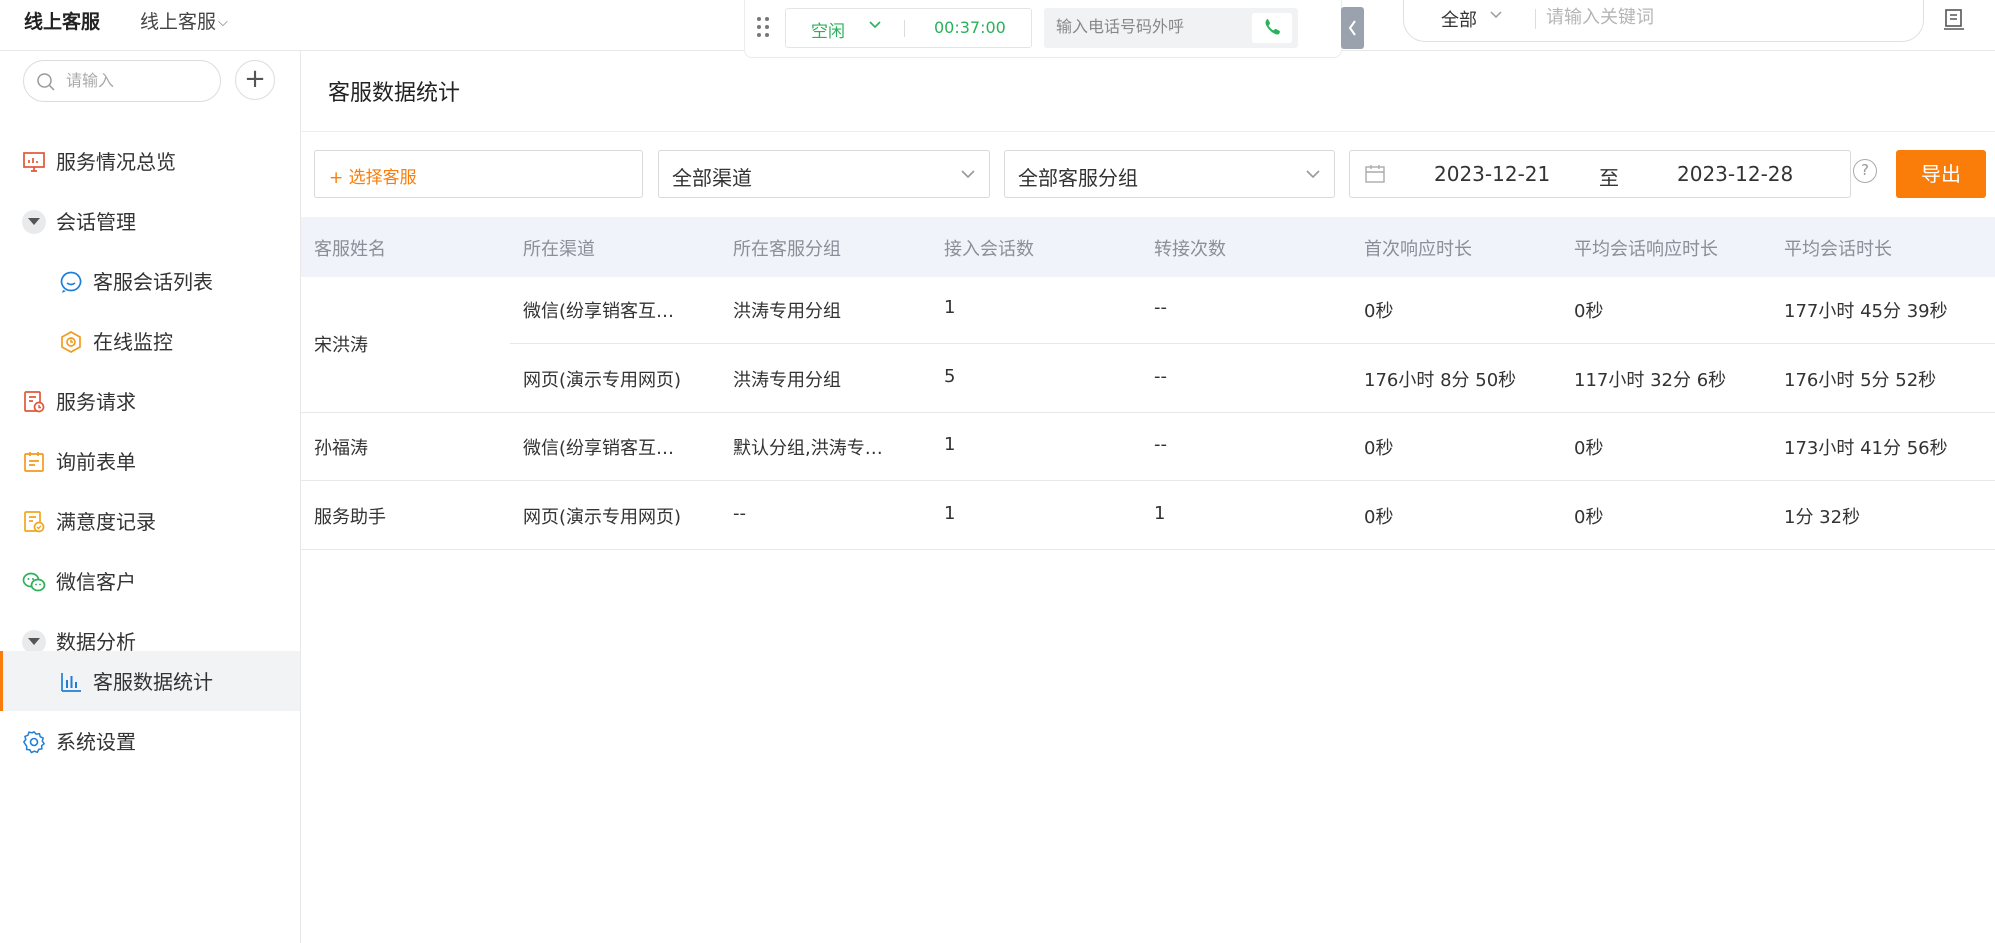 This screenshot has width=1995, height=943. What do you see at coordinates (1600, 174) in the screenshot?
I see `date-range-picker: 2023-12-21 至 2023-12-28` at bounding box center [1600, 174].